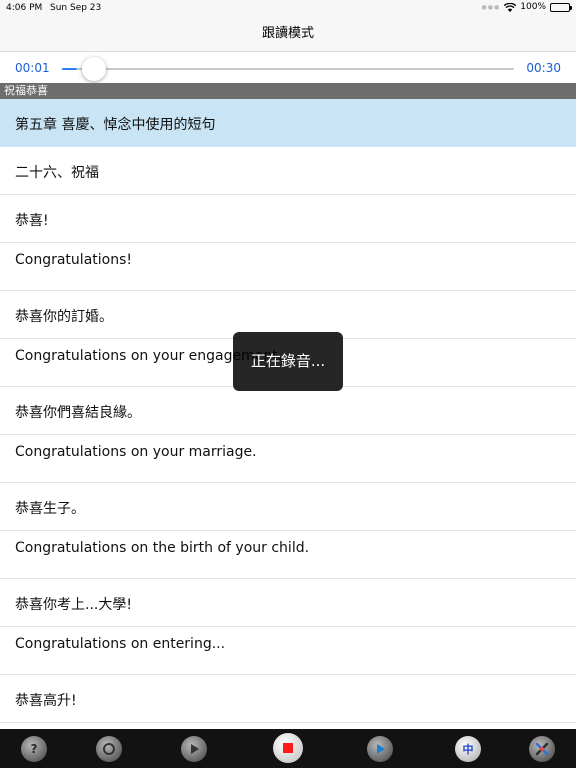 This screenshot has height=768, width=576. I want to click on play-button, so click(194, 749).